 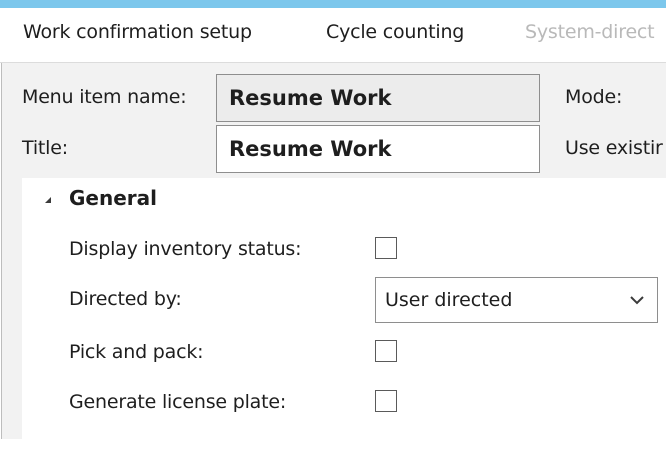 I want to click on use-existing-label: Use existir, so click(x=614, y=148).